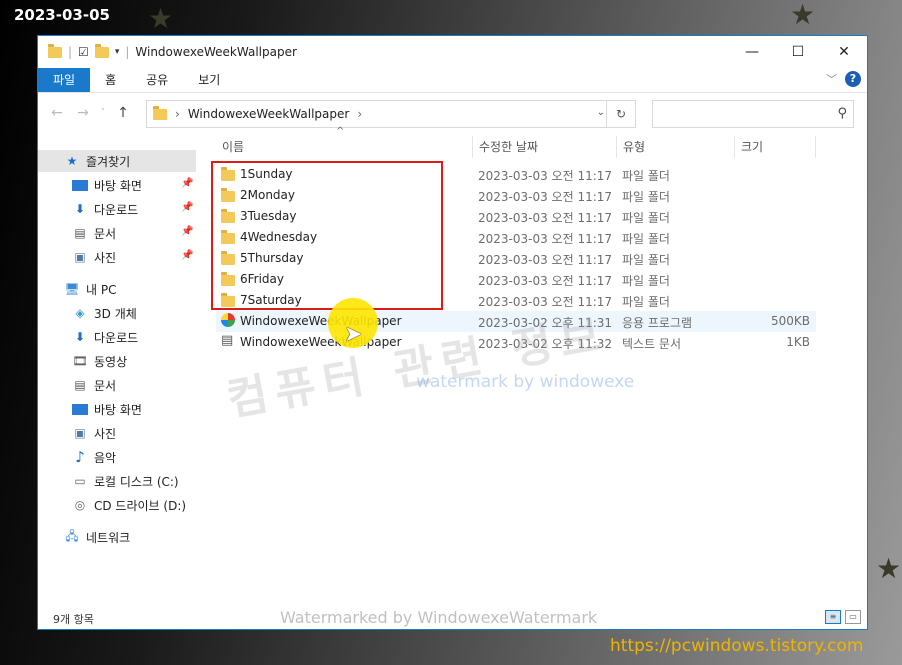 The width and height of the screenshot is (902, 665). What do you see at coordinates (831, 79) in the screenshot?
I see `expand-ribbon-icon: ﹀` at bounding box center [831, 79].